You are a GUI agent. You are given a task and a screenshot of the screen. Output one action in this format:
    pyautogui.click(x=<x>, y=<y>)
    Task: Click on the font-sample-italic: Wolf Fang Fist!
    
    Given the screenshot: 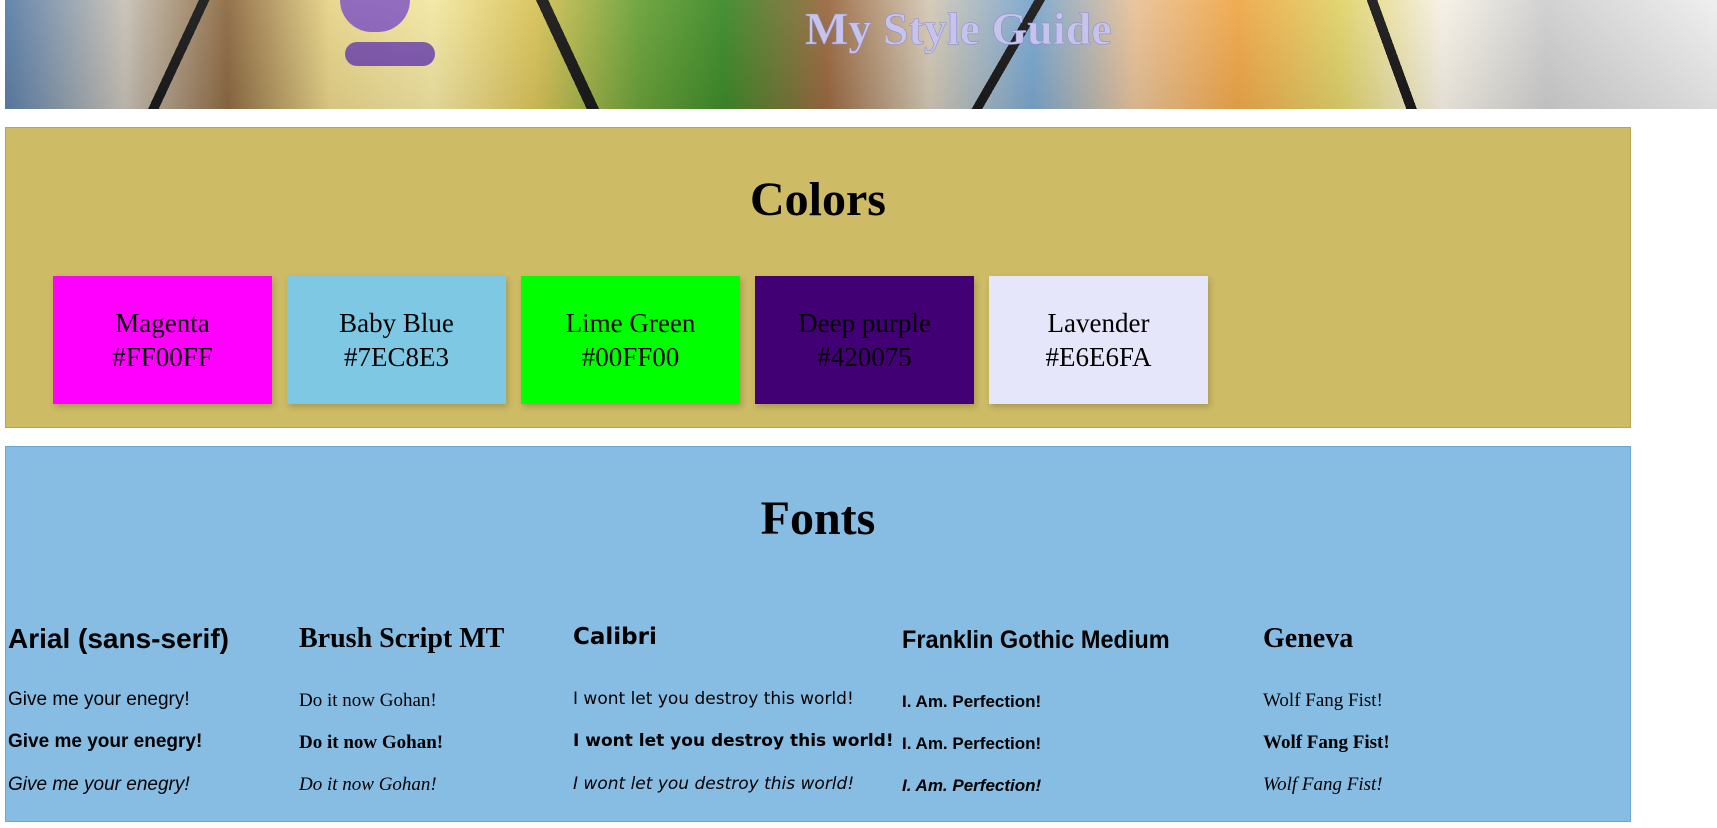 What is the action you would take?
    pyautogui.click(x=1323, y=784)
    